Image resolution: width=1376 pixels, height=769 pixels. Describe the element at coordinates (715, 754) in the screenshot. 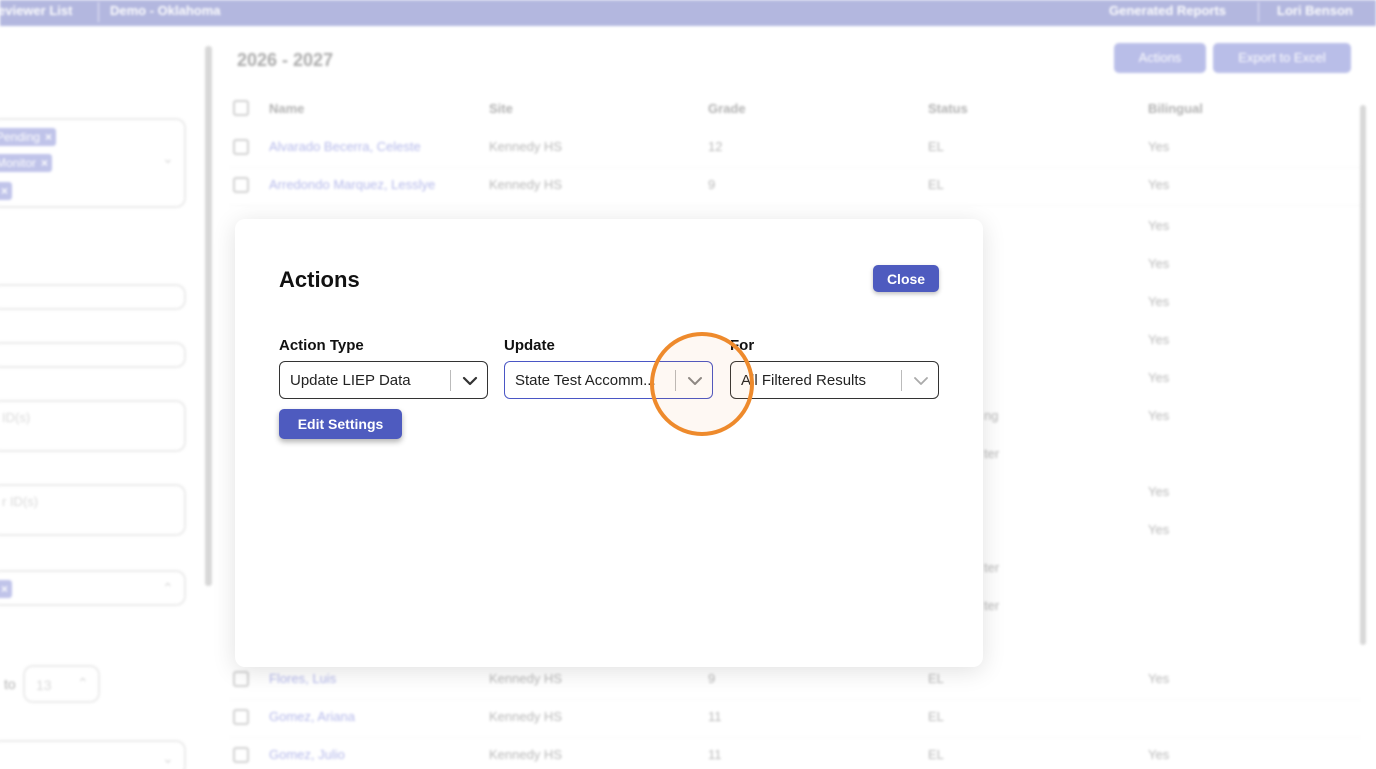

I see `cell-grade: 11` at that location.